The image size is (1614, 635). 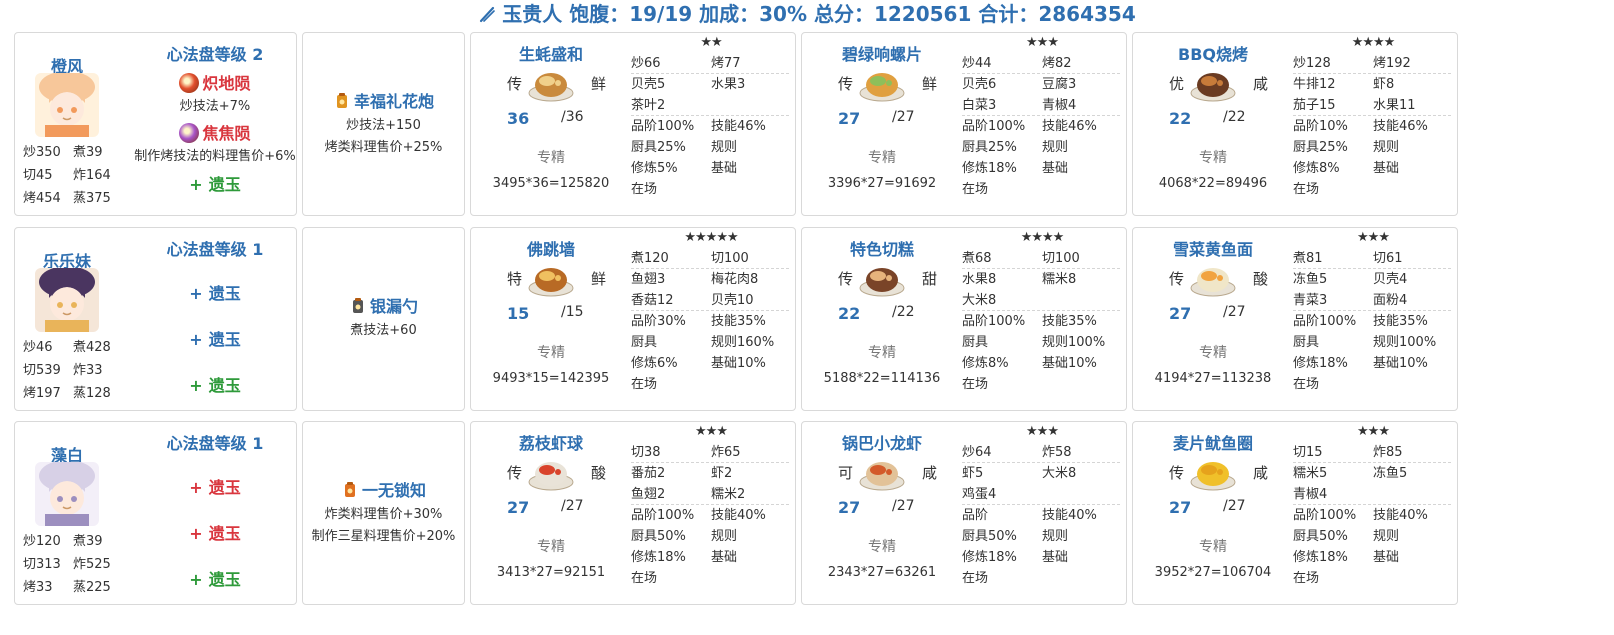 I want to click on recipe-quantity: 36, so click(x=518, y=118).